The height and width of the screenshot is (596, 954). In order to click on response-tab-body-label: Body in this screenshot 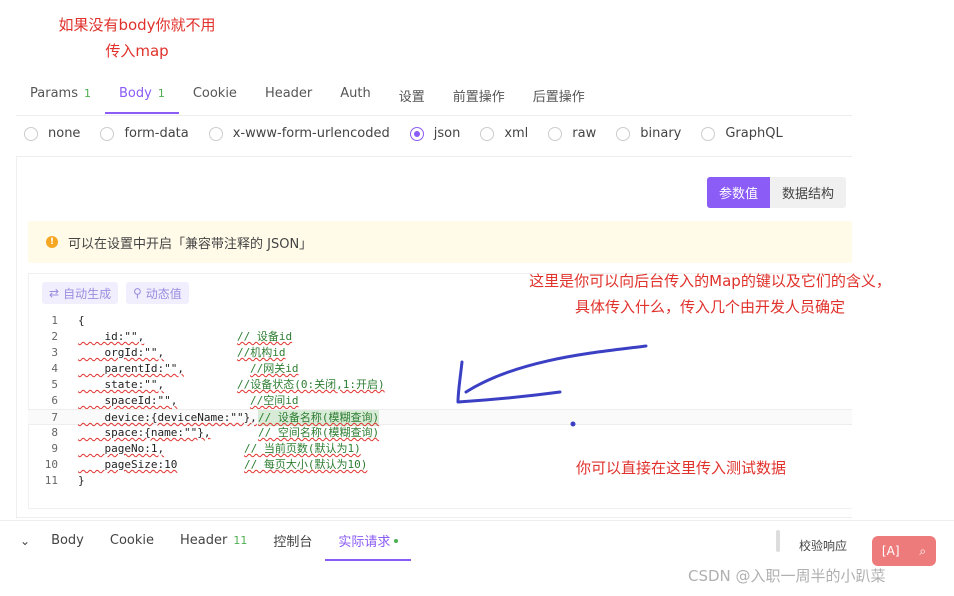, I will do `click(67, 540)`.